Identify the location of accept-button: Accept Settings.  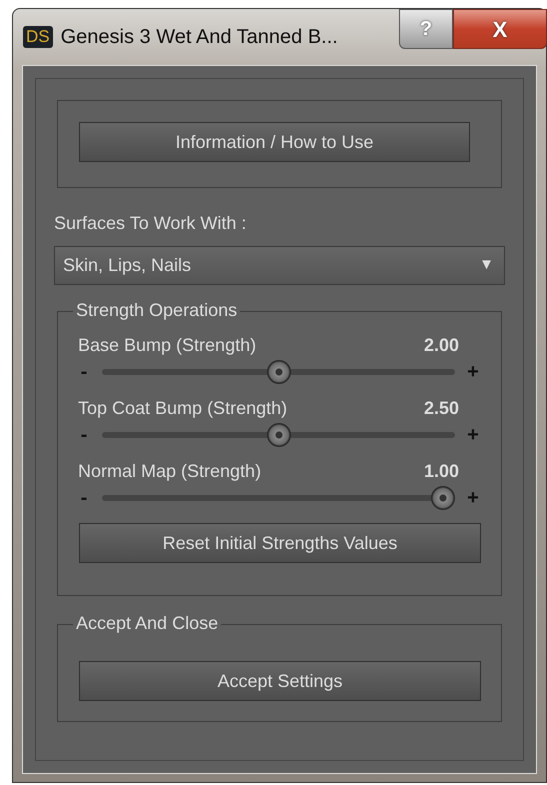
(280, 681).